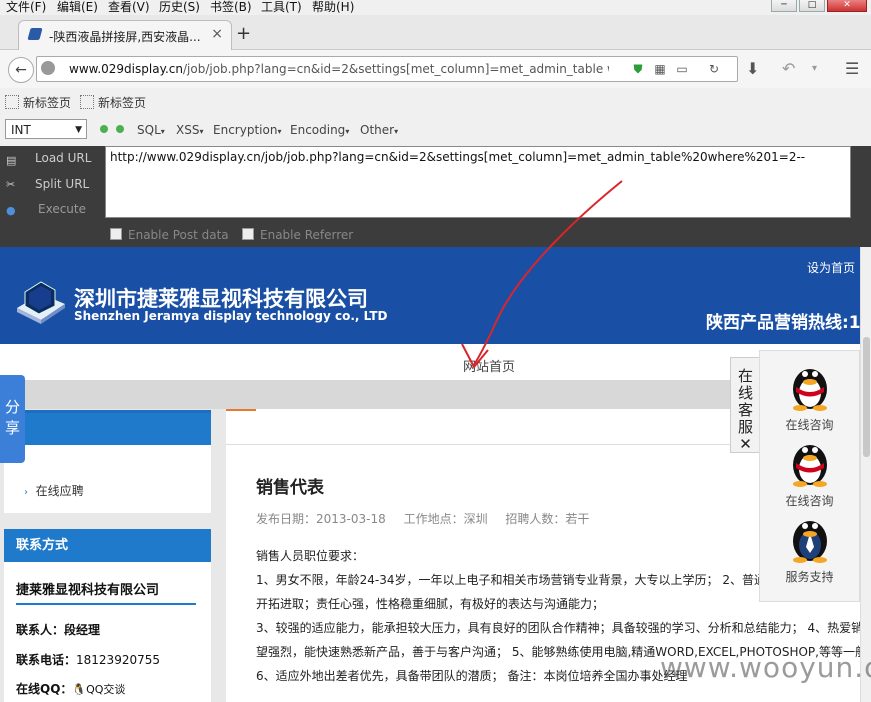 This screenshot has width=871, height=702. Describe the element at coordinates (243, 33) in the screenshot. I see `new-tab-button: +` at that location.